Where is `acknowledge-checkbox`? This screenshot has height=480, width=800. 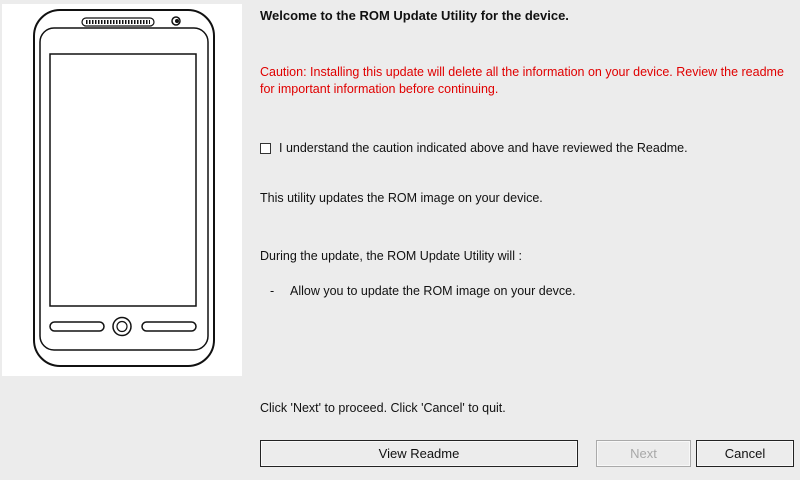
acknowledge-checkbox is located at coordinates (265, 148).